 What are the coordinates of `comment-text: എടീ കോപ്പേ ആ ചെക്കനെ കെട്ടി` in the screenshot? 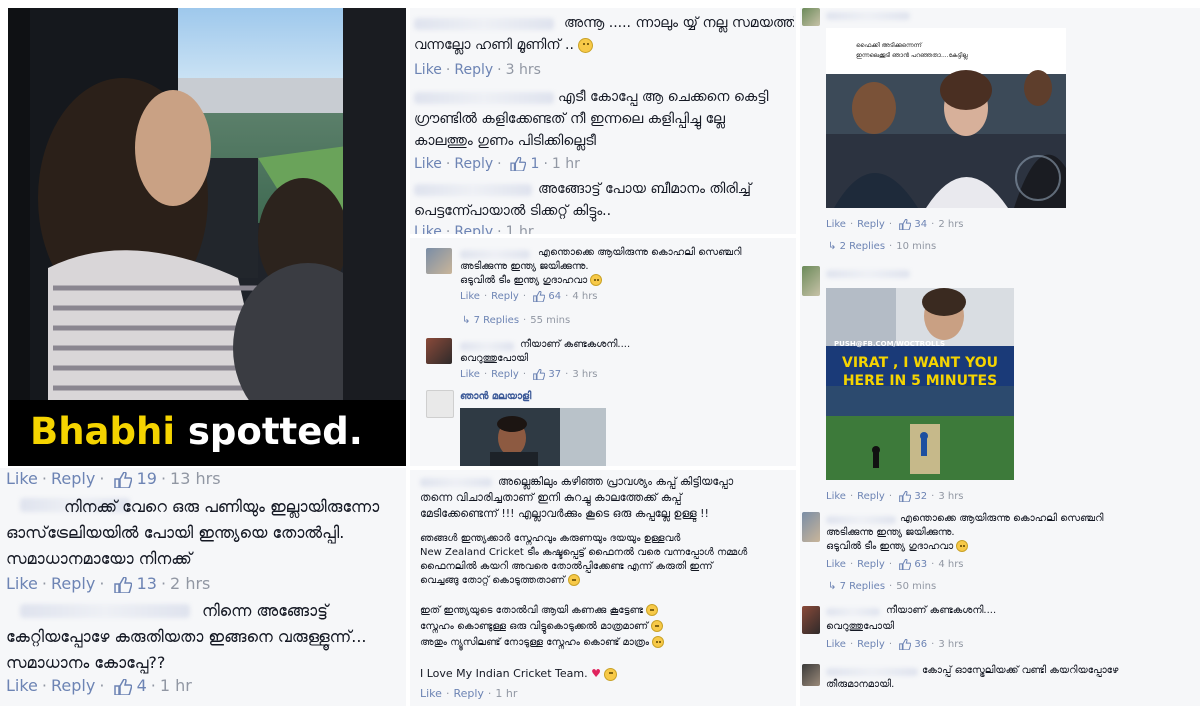 It's located at (663, 97).